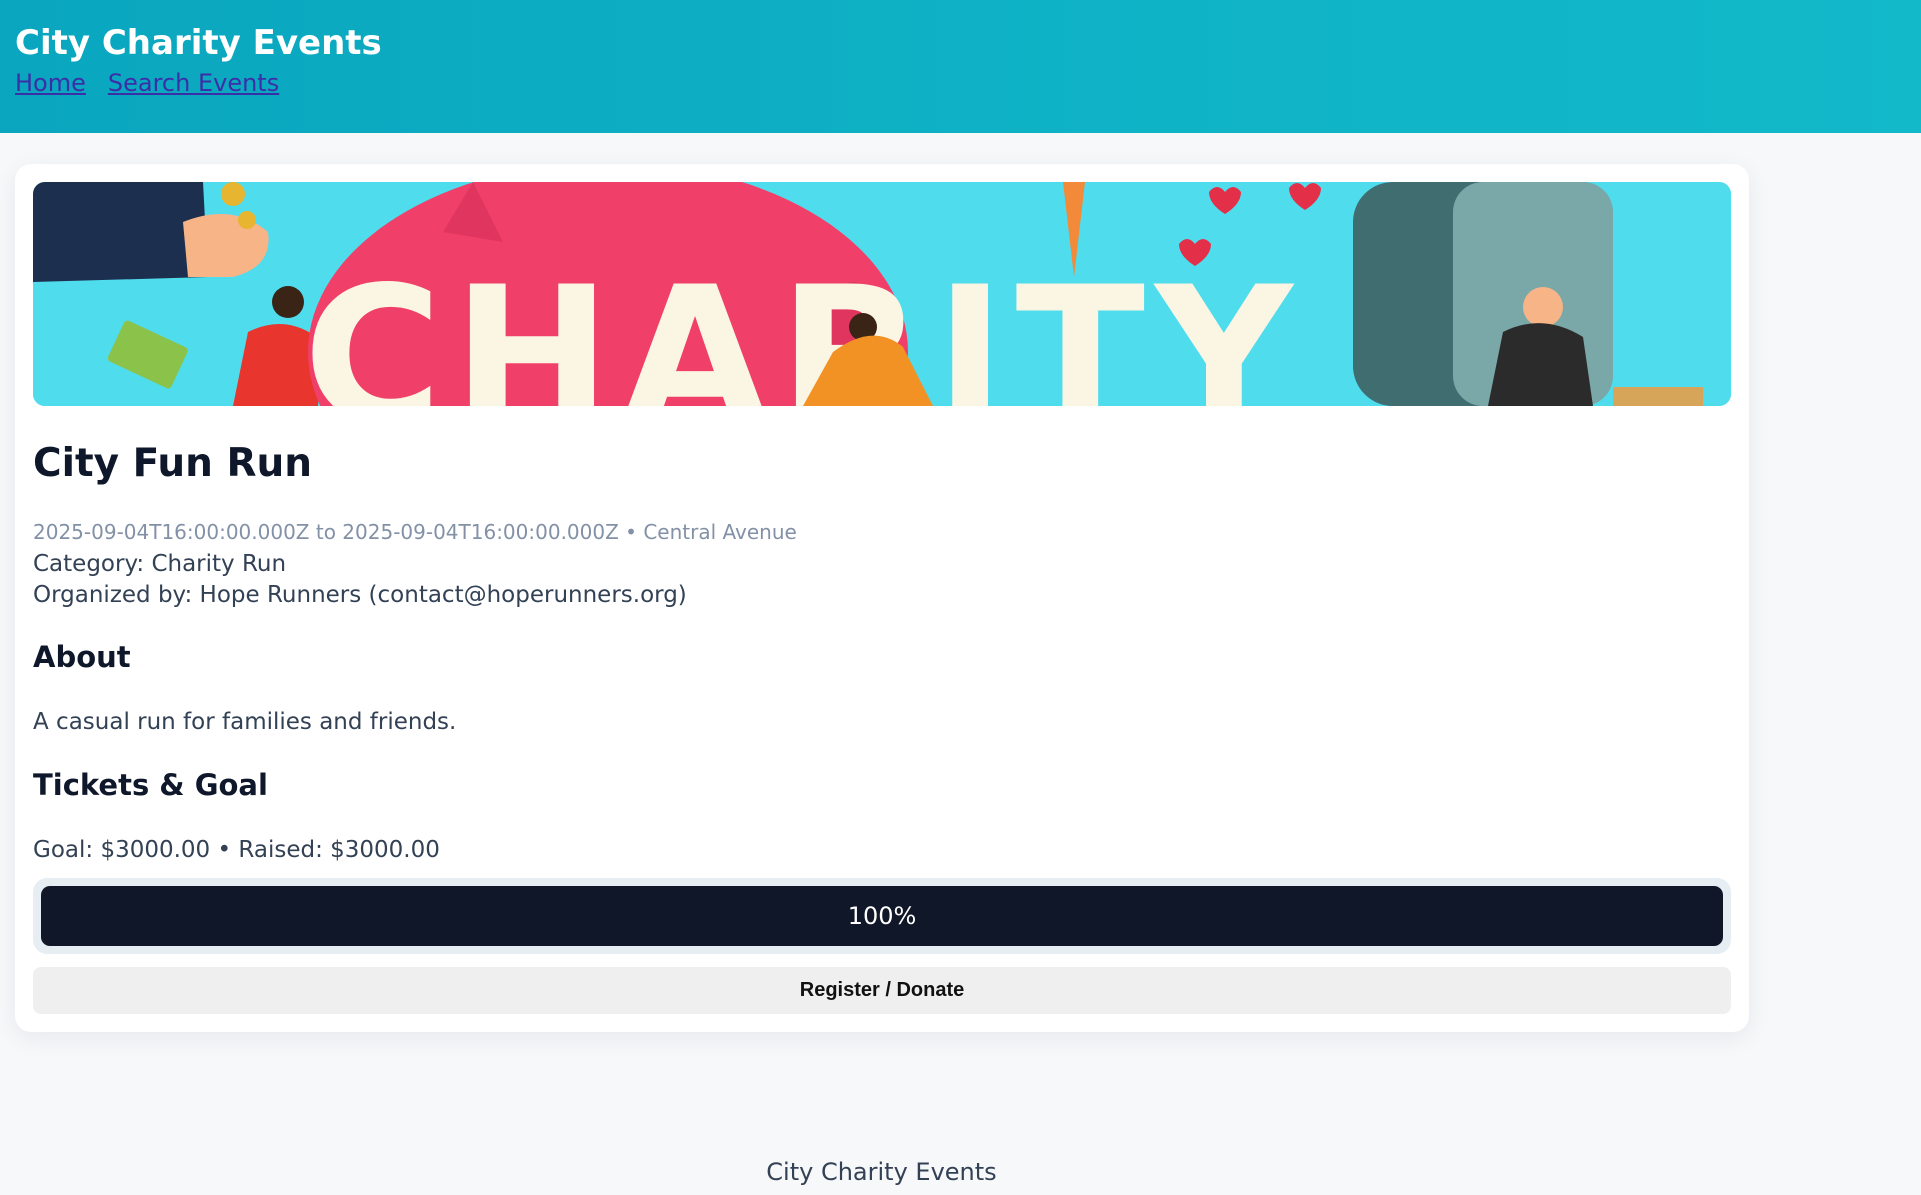 This screenshot has width=1921, height=1195. I want to click on about-text: A casual run for families and friends., so click(245, 722).